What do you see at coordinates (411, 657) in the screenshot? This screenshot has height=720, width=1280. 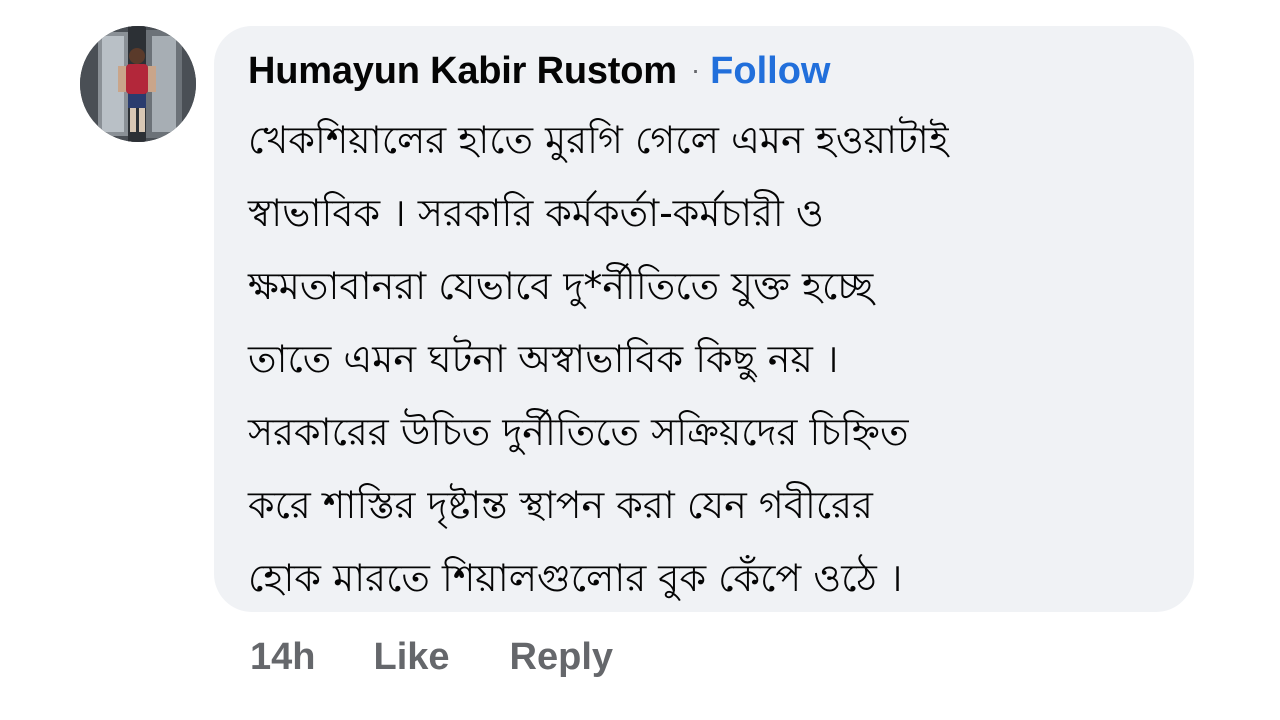 I see `like-button: Like` at bounding box center [411, 657].